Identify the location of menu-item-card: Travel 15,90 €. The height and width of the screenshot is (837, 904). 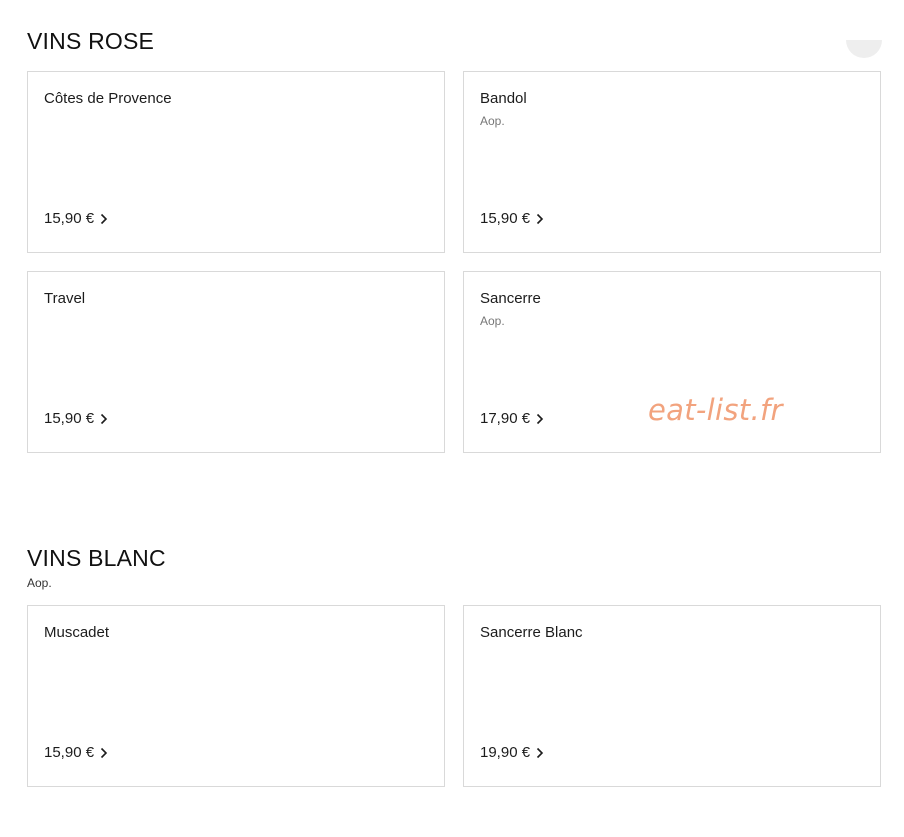
(236, 362).